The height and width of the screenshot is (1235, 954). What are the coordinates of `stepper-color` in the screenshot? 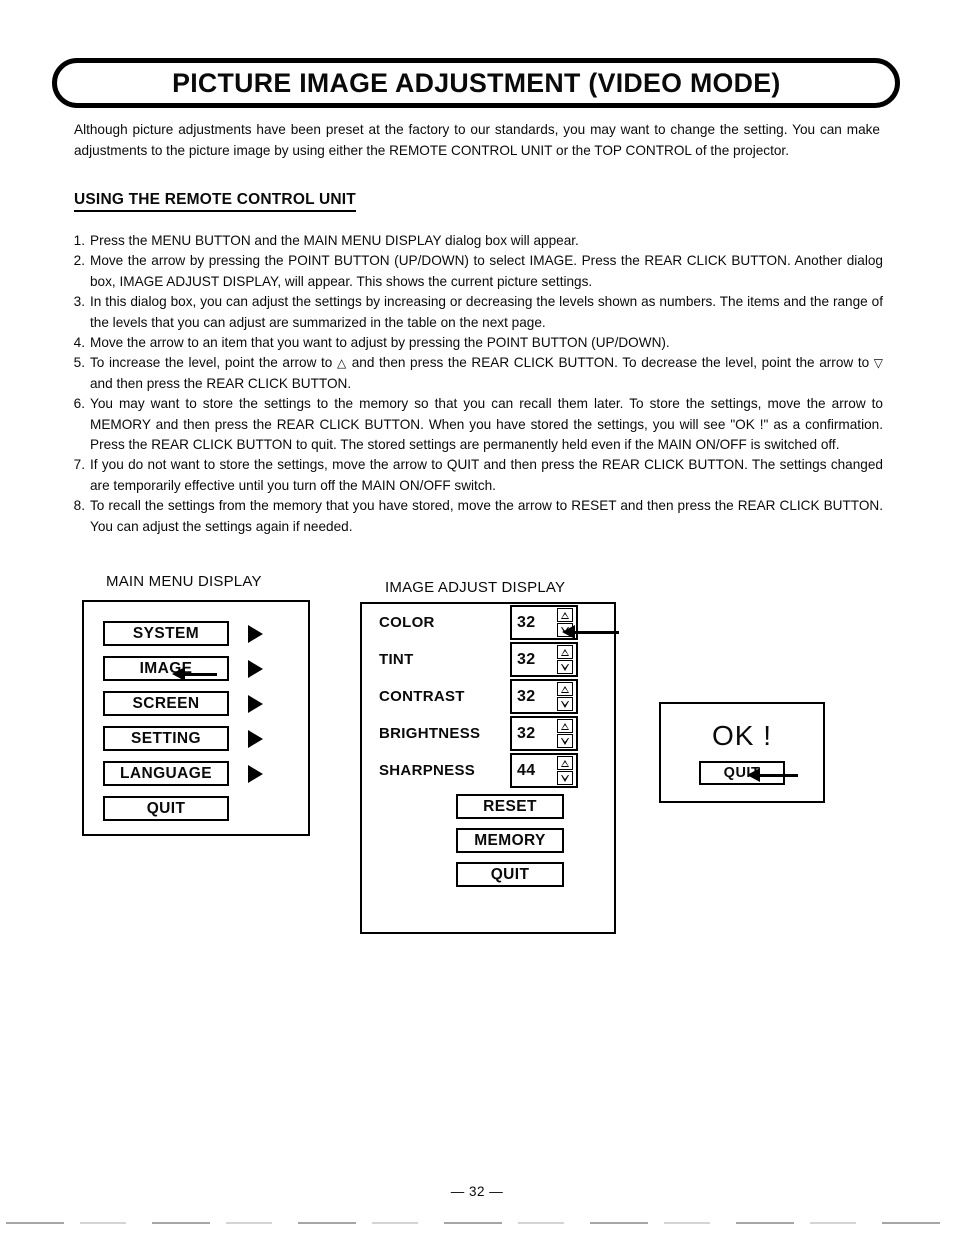 It's located at (565, 622).